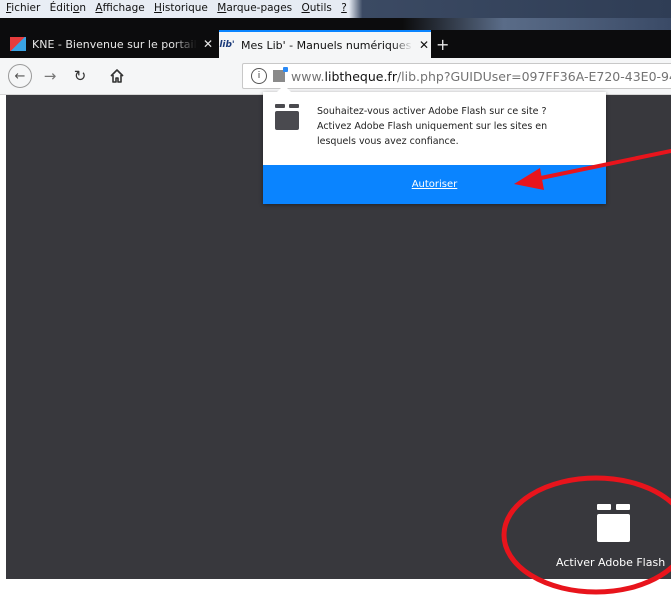 Image resolution: width=671 pixels, height=597 pixels. I want to click on kne-favicon-icon, so click(18, 44).